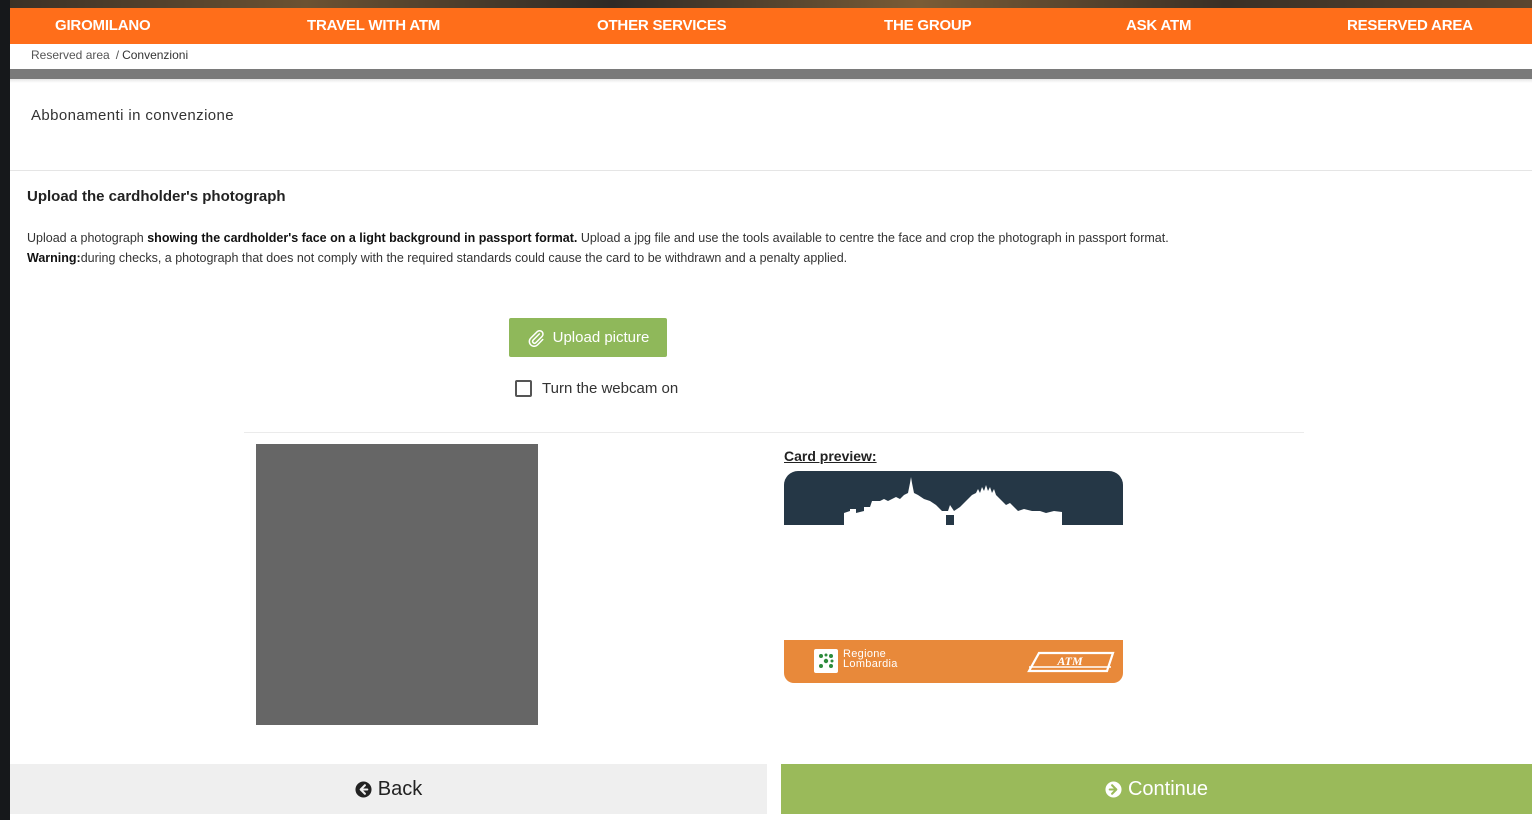 The image size is (1532, 820). Describe the element at coordinates (70, 55) in the screenshot. I see `breadcrumb-reserved-area: Reserved area` at that location.